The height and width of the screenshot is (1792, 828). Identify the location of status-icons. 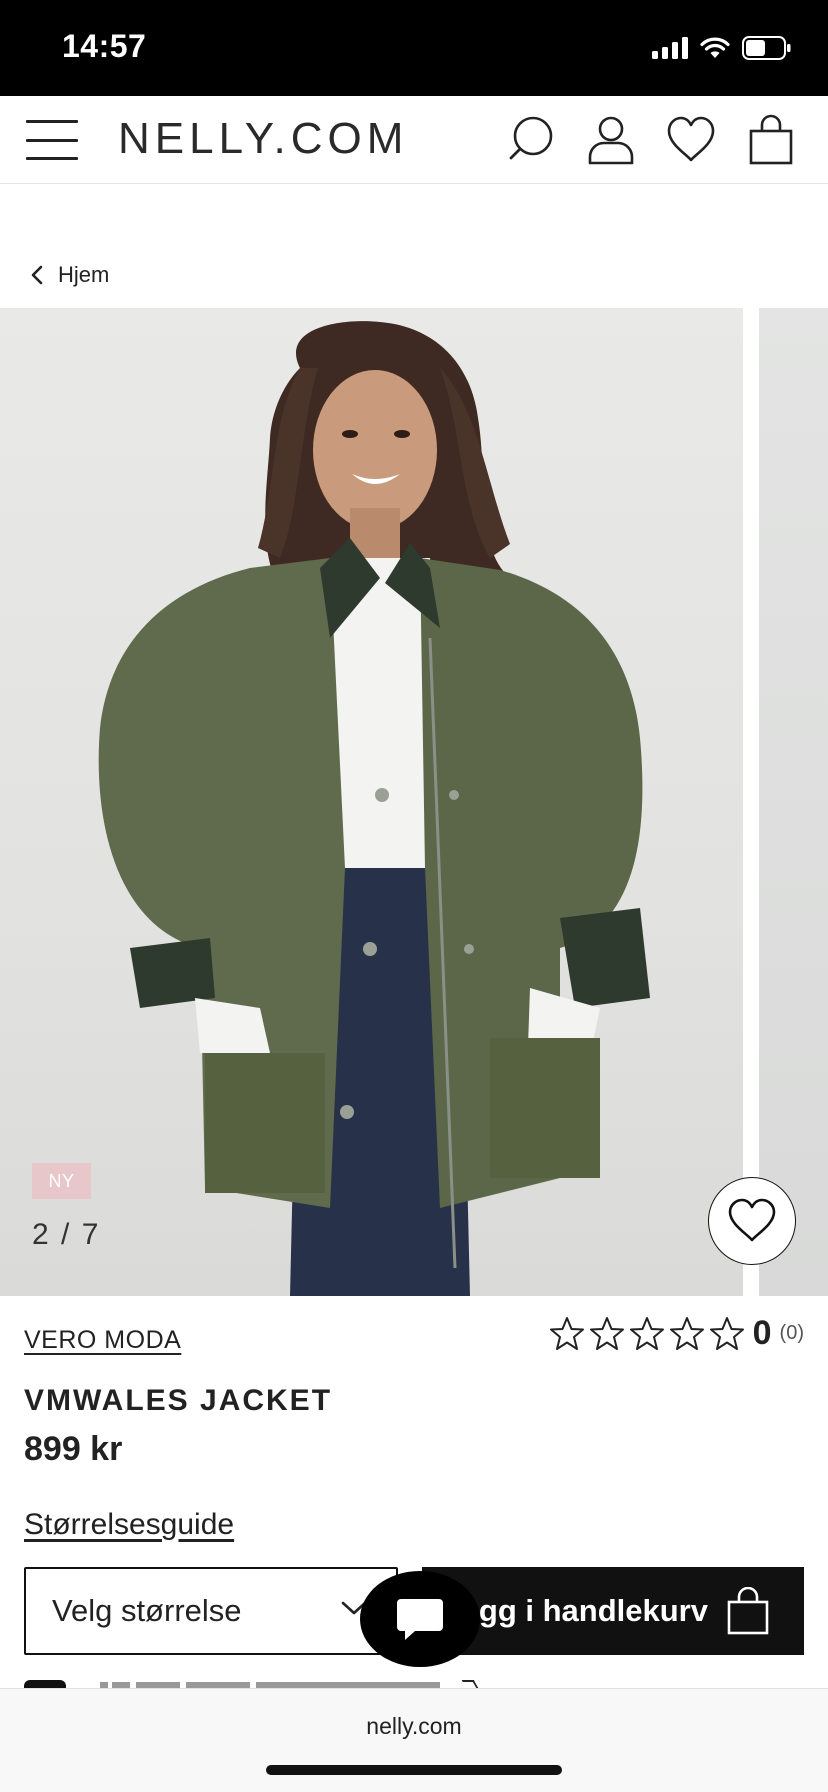
(722, 48).